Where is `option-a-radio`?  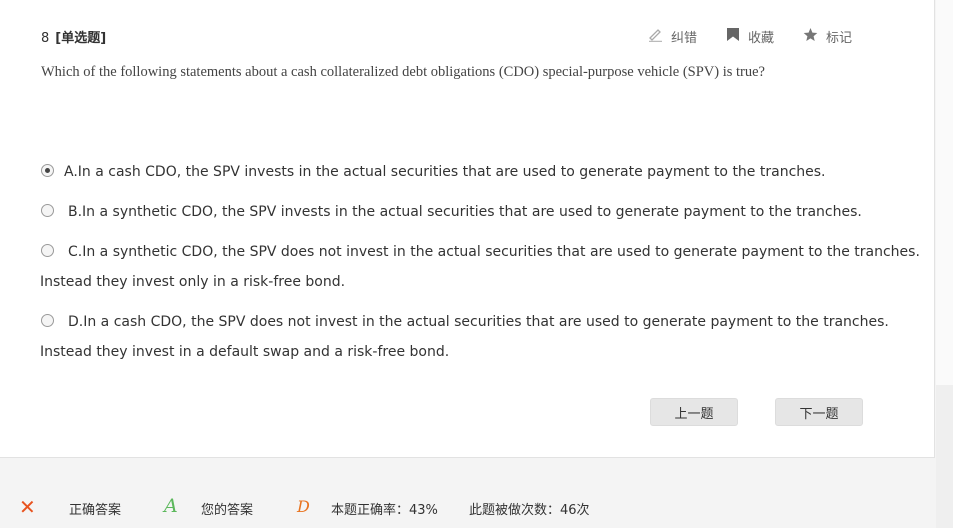 option-a-radio is located at coordinates (47, 170).